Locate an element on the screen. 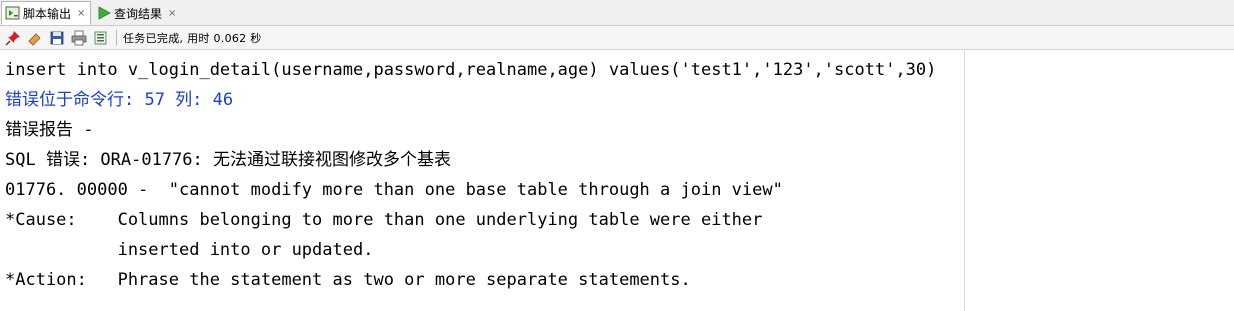 The width and height of the screenshot is (1234, 311). print-icon is located at coordinates (78, 38).